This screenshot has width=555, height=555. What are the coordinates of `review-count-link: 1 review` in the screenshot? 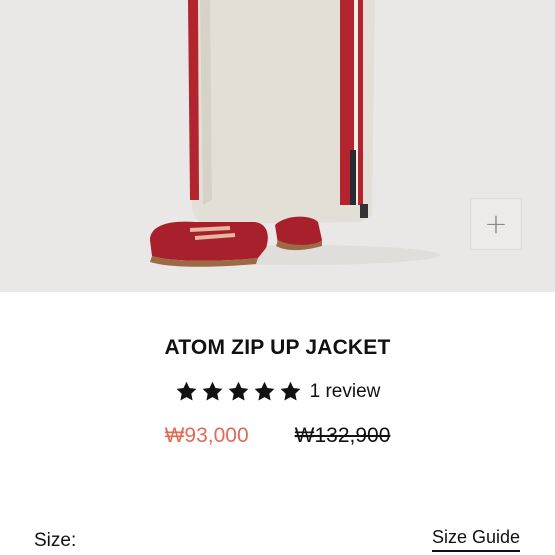 It's located at (345, 392).